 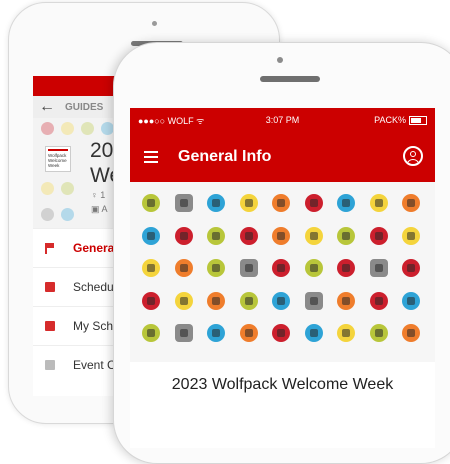 What do you see at coordinates (58, 159) in the screenshot?
I see `guide-logo: Wolfpack Welcome Week` at bounding box center [58, 159].